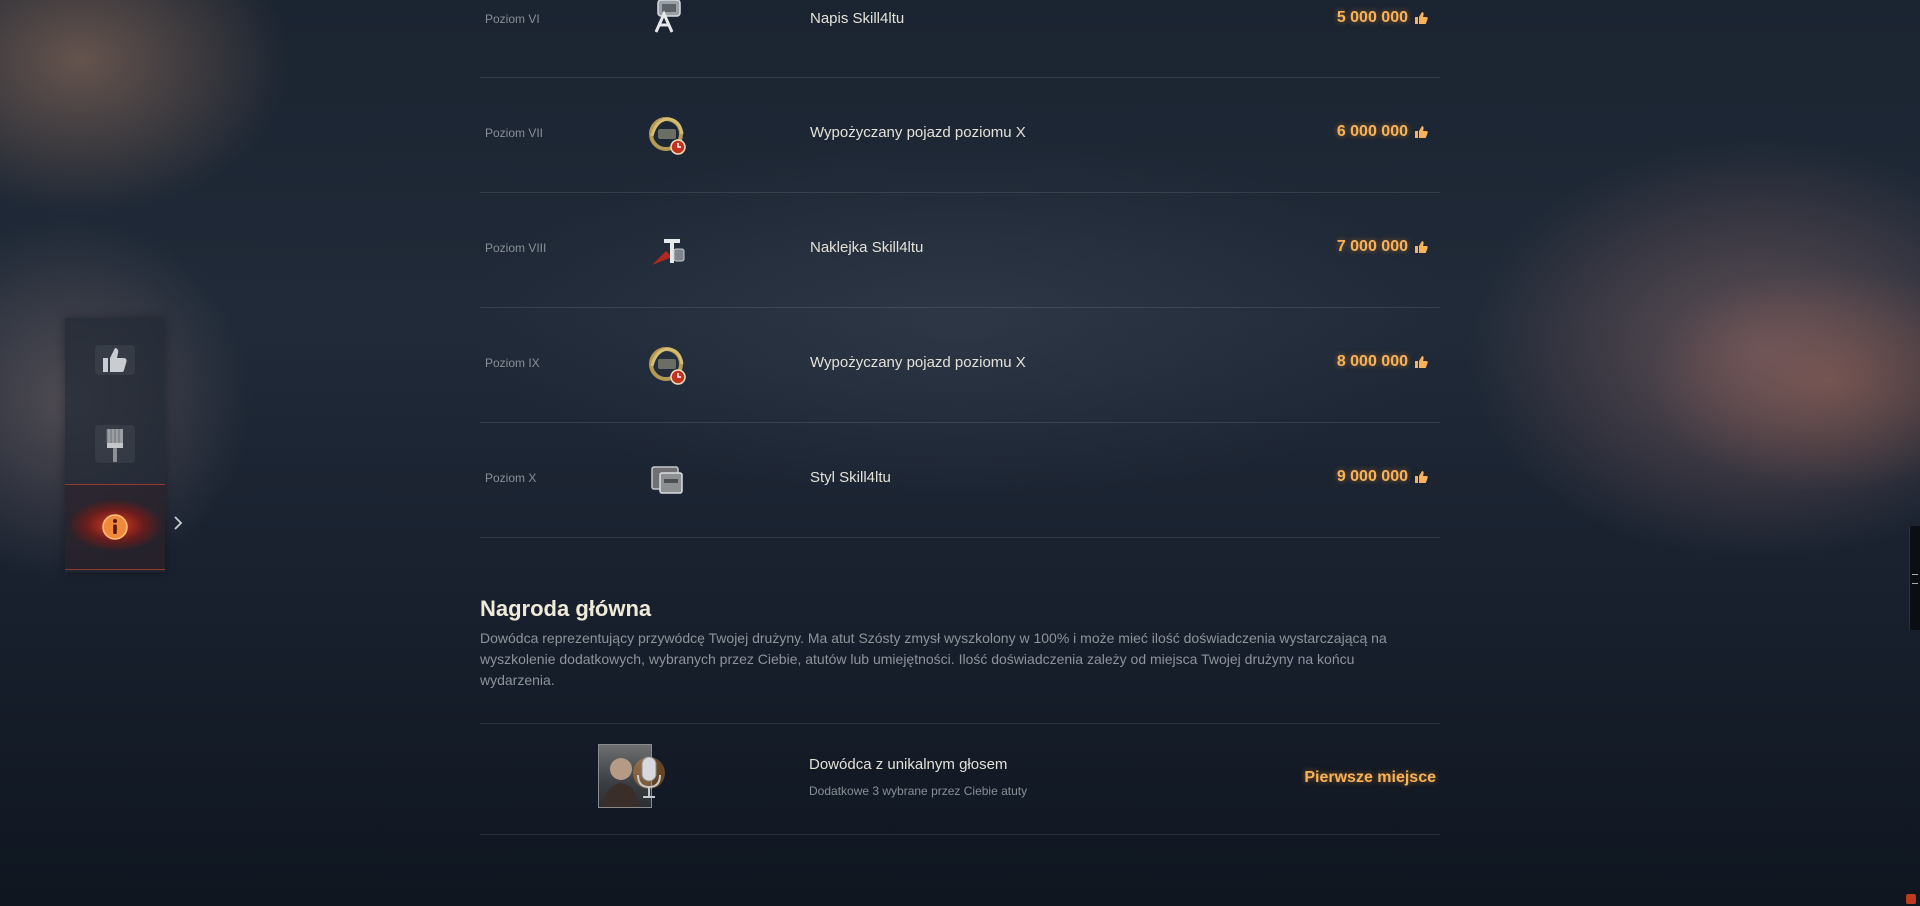 The image size is (1920, 906). I want to click on points-value: 9 000 000, so click(1372, 476).